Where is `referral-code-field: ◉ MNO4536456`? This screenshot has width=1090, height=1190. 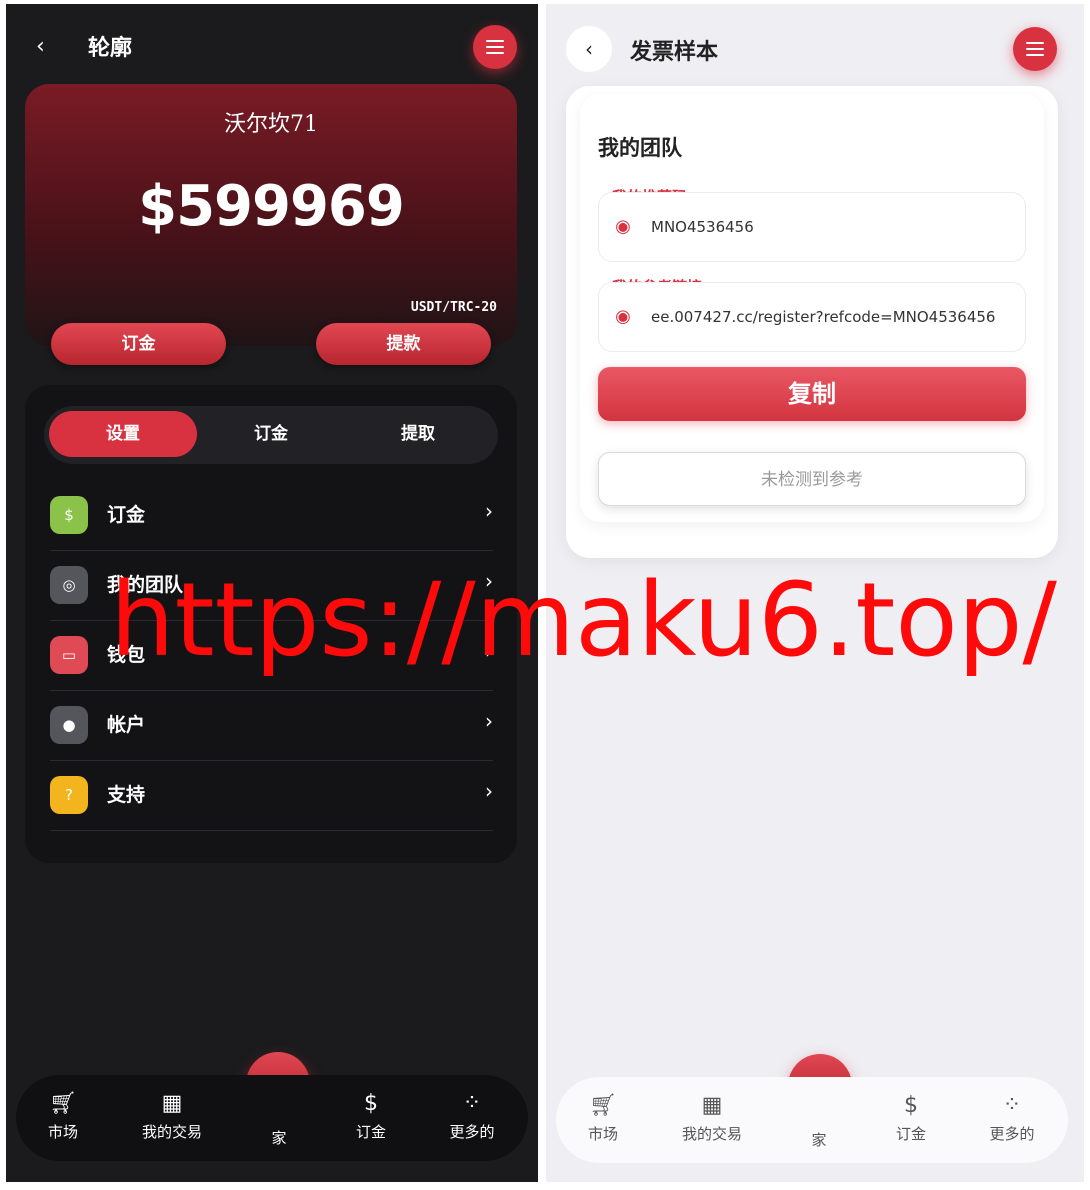
referral-code-field: ◉ MNO4536456 is located at coordinates (812, 227).